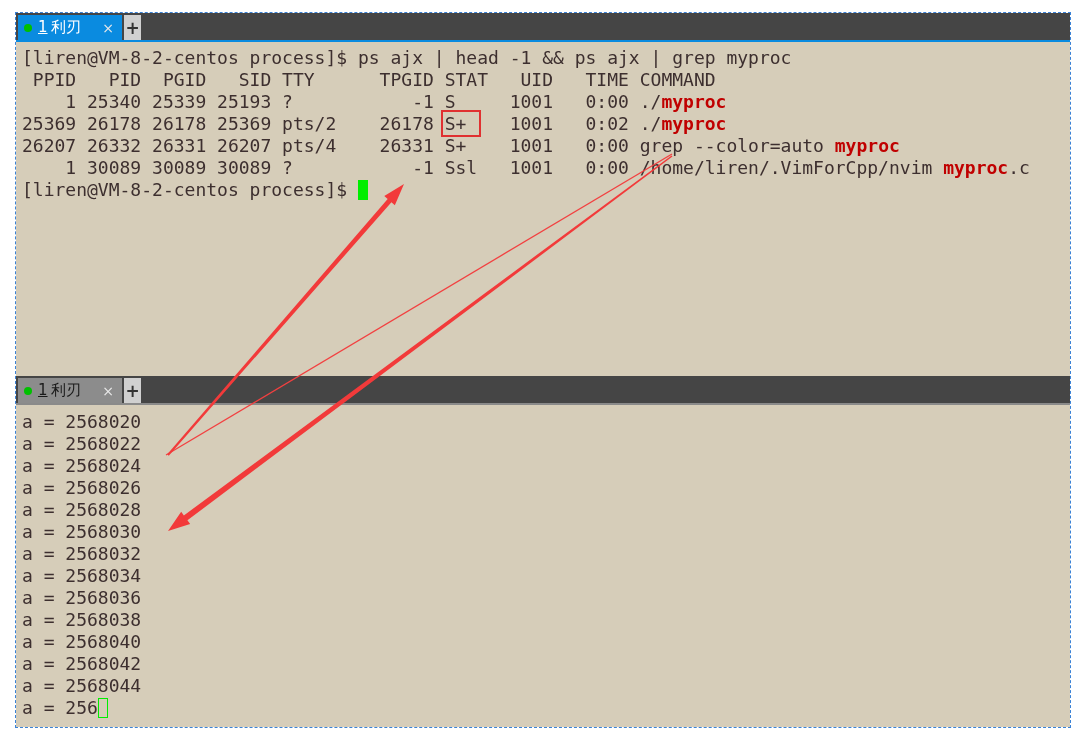 This screenshot has width=1083, height=740. I want to click on terminal-line: a = 2568044, so click(82, 686).